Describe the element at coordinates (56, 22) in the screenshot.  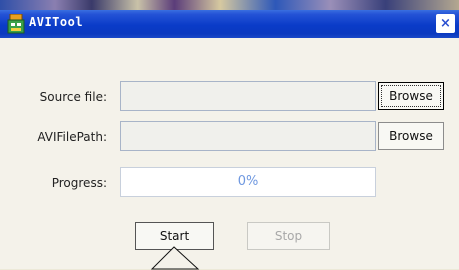
I see `window-title: AVITool` at that location.